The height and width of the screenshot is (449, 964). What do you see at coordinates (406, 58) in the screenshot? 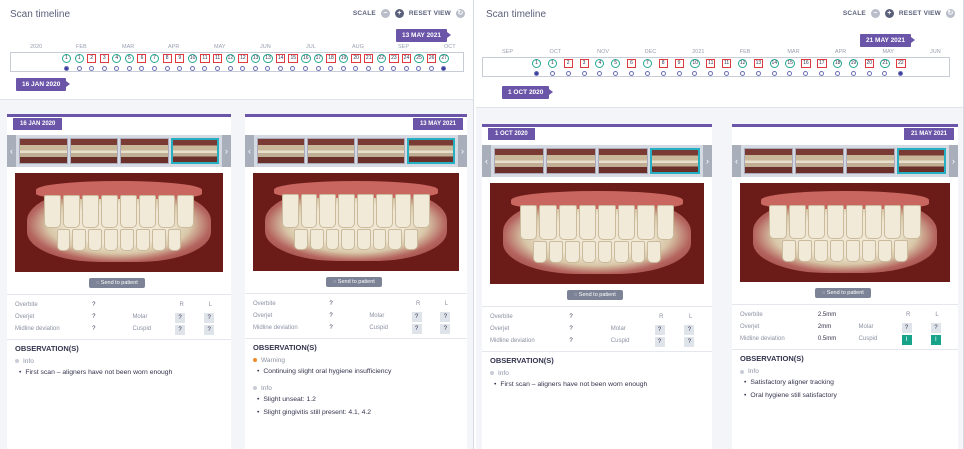
I see `scan-marker: 24` at bounding box center [406, 58].